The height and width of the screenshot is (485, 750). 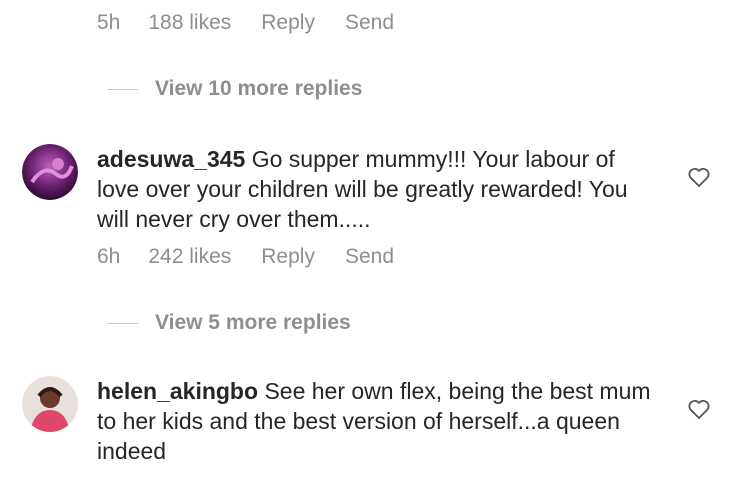 What do you see at coordinates (189, 257) in the screenshot?
I see `likes-count: 242 likes` at bounding box center [189, 257].